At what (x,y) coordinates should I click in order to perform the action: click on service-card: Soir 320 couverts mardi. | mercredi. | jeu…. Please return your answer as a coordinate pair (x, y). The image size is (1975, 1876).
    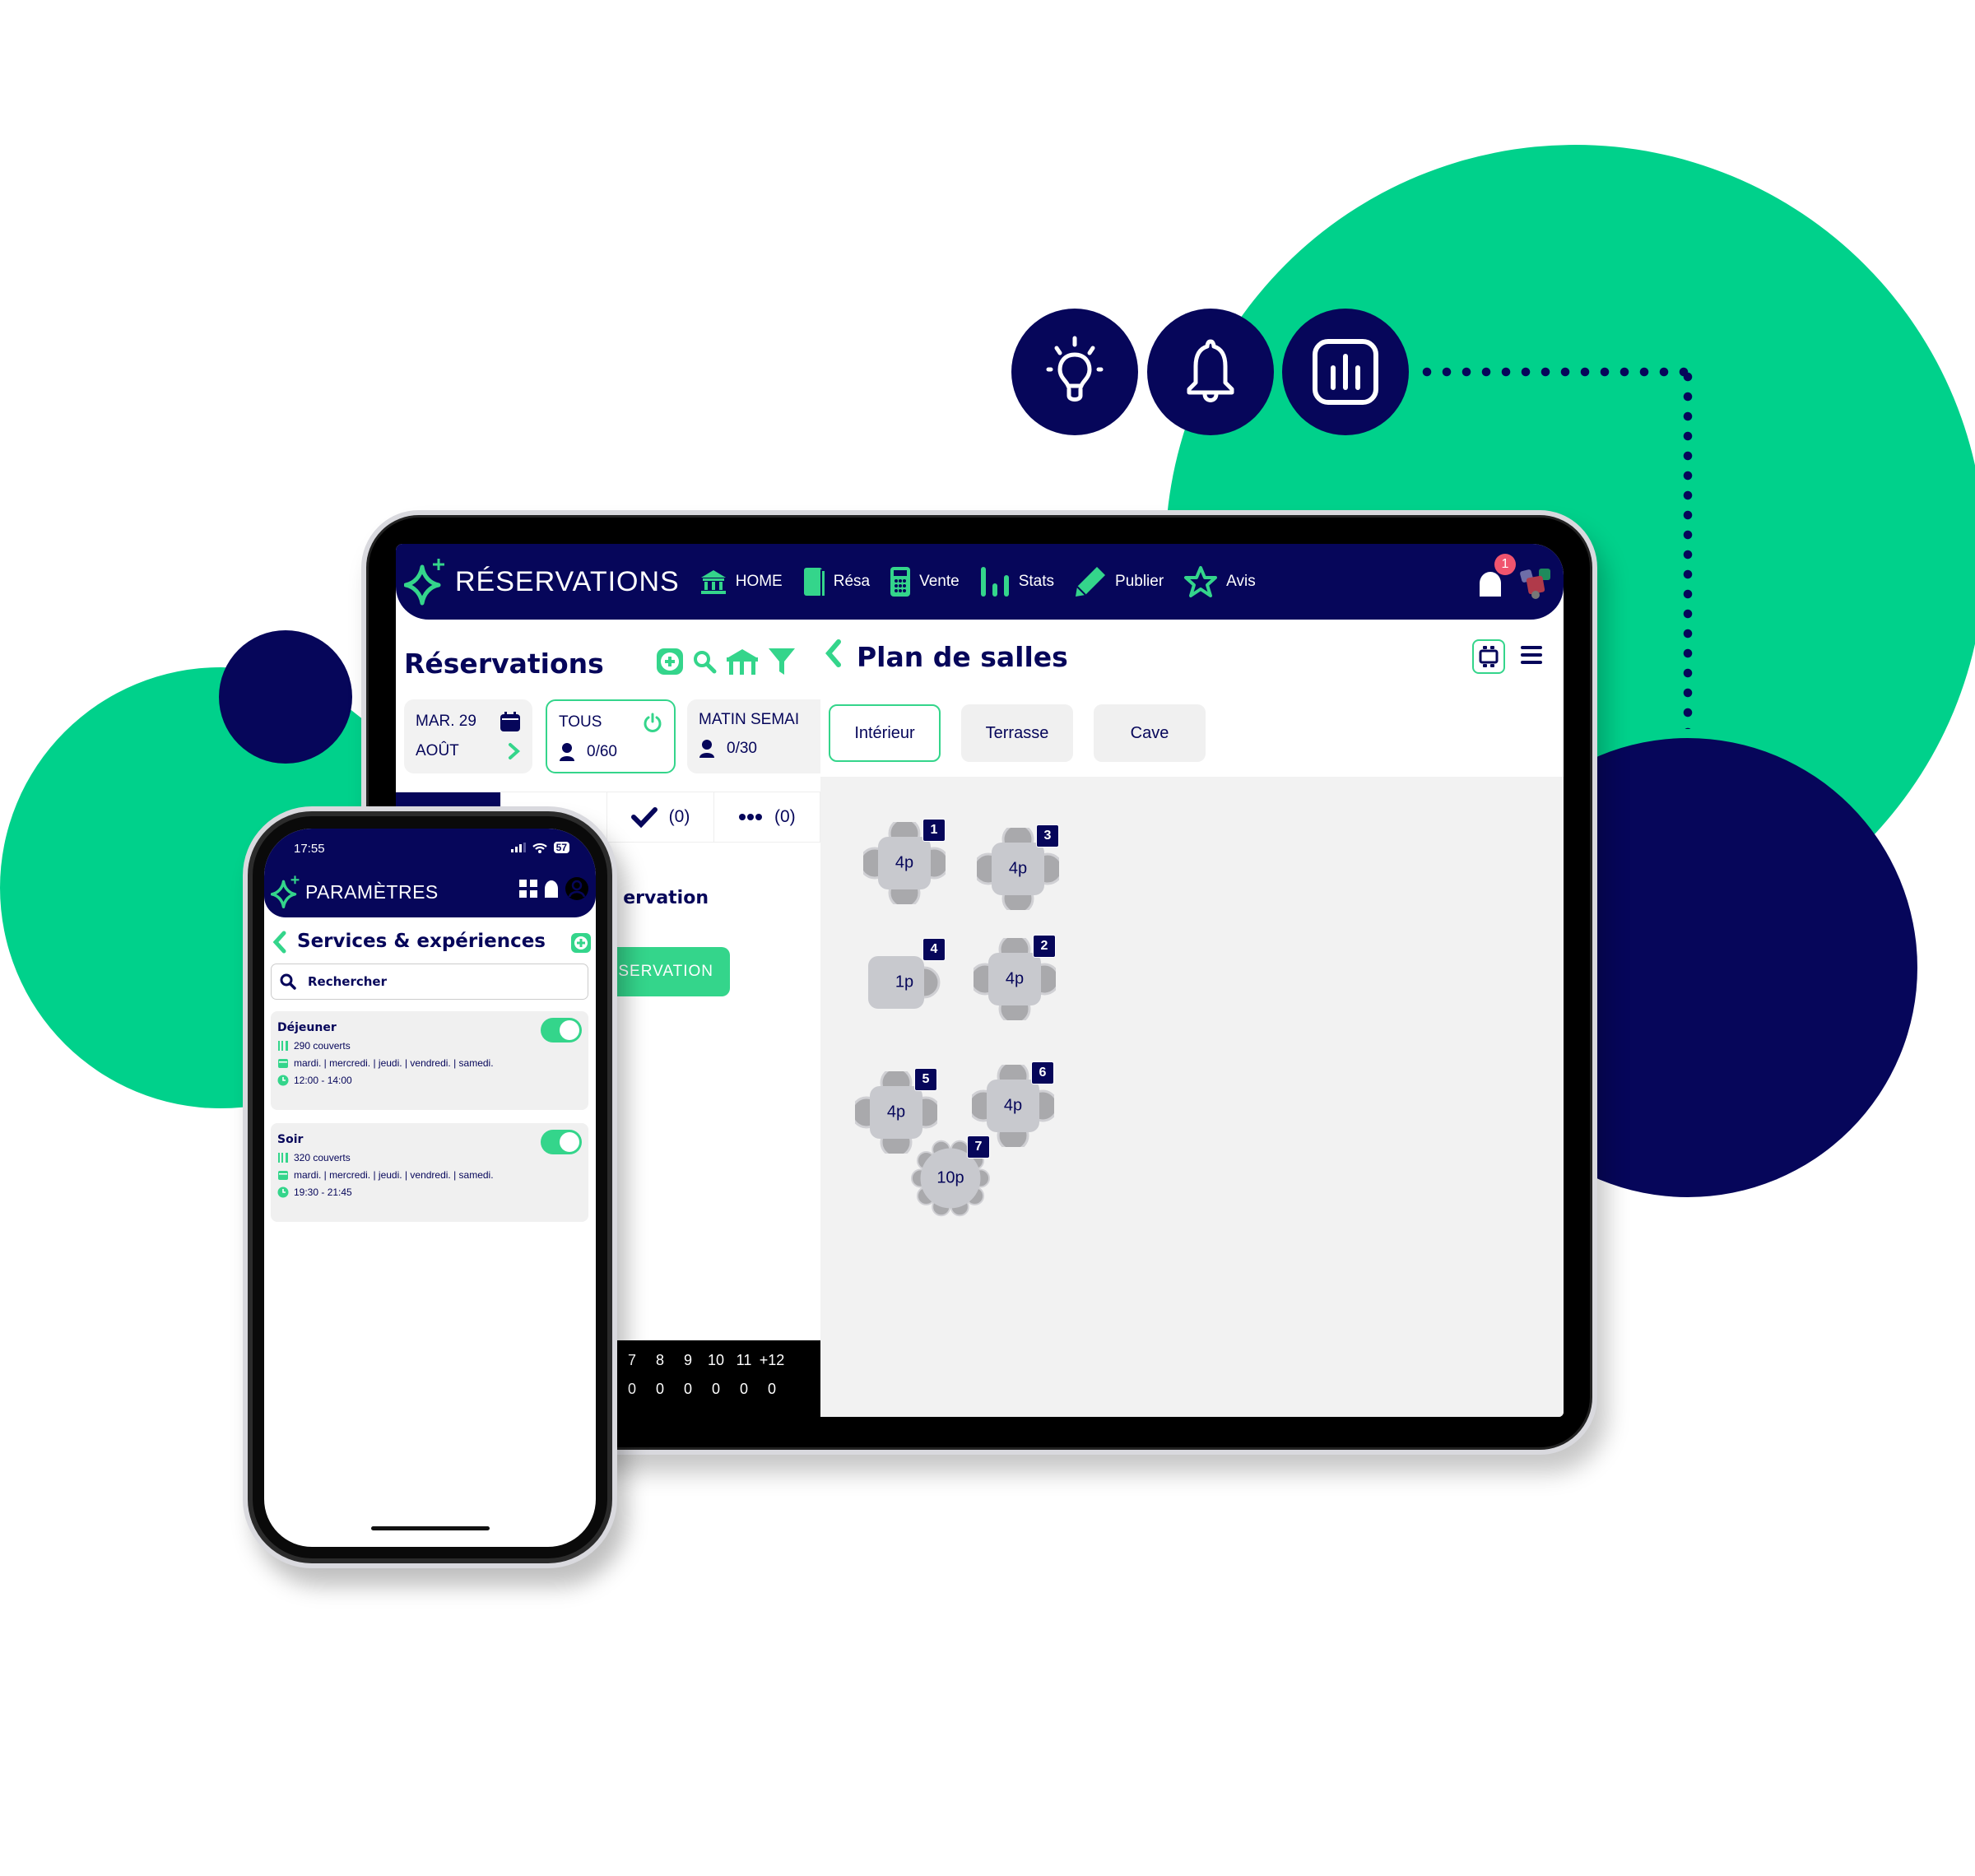
    Looking at the image, I should click on (429, 1172).